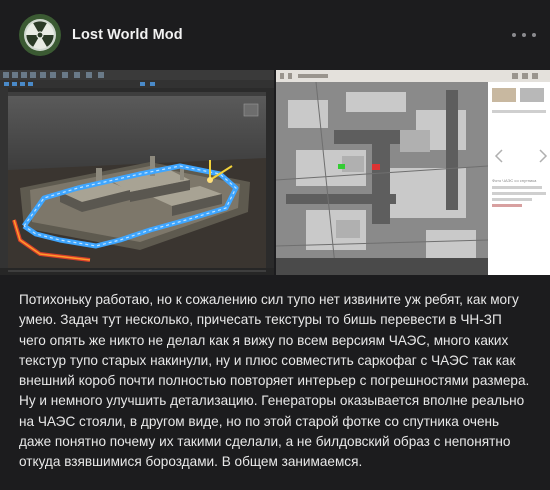 The image size is (550, 490). I want to click on radiation-icon, so click(40, 35).